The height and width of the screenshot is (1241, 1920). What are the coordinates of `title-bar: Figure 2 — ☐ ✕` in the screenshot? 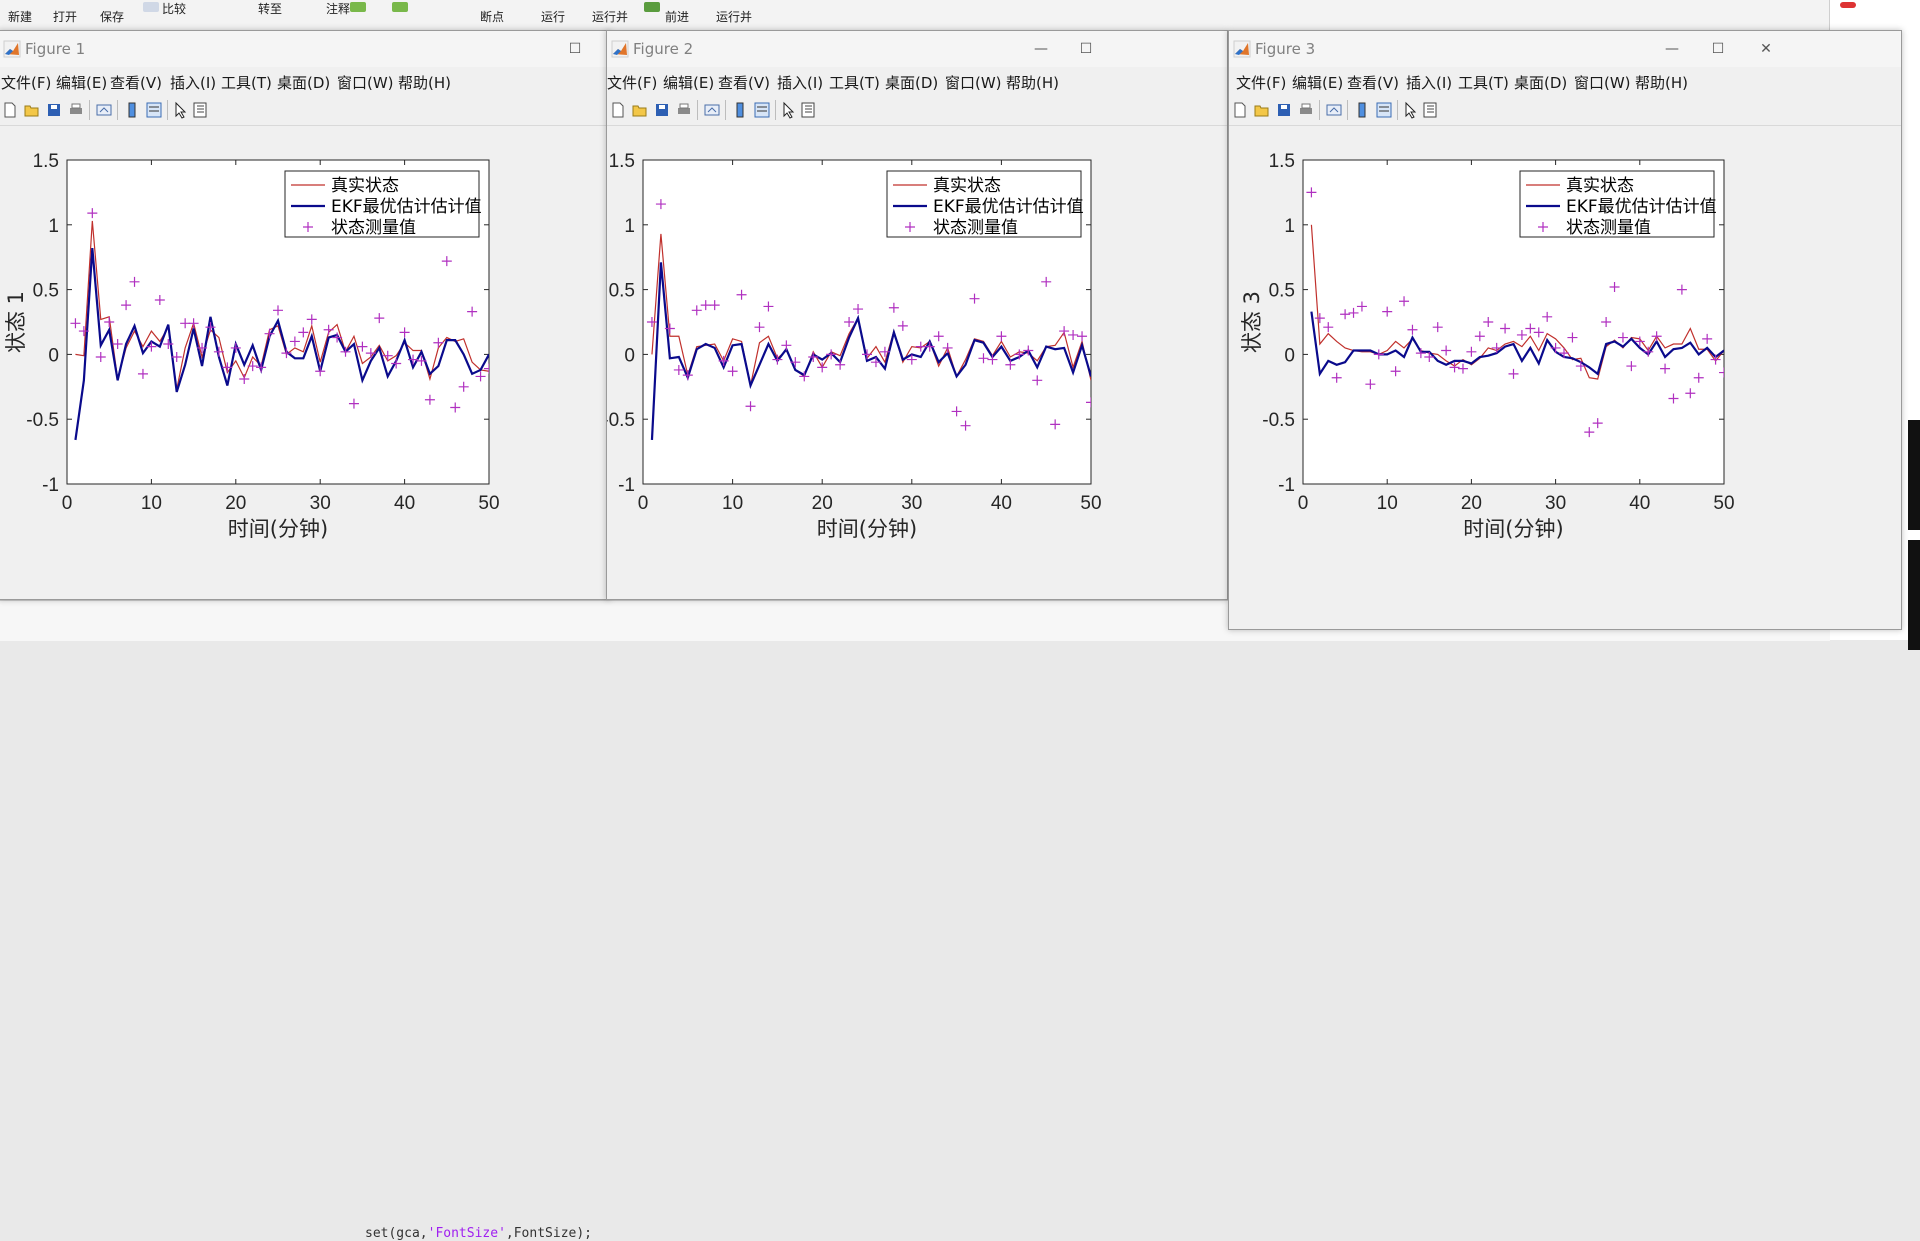 It's located at (917, 49).